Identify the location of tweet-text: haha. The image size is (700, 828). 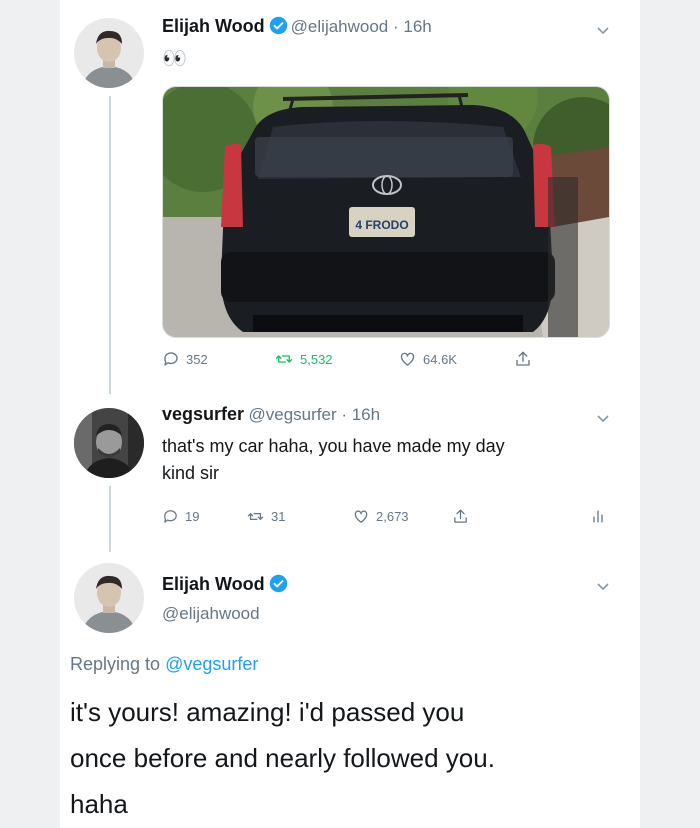
(99, 804).